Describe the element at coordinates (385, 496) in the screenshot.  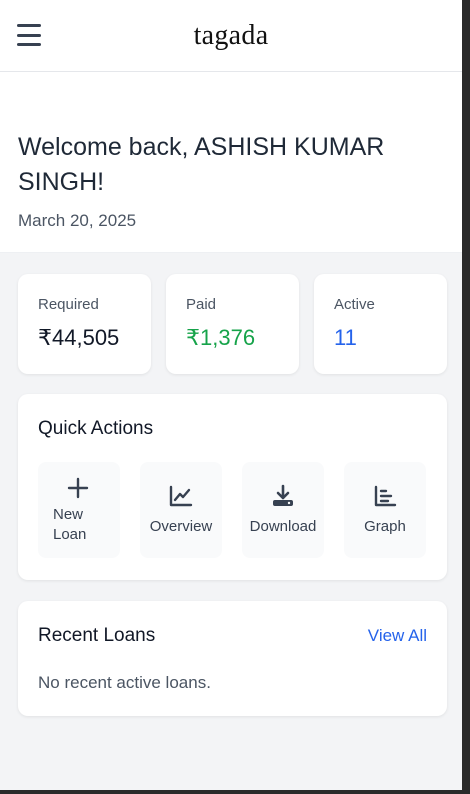
I see `bar-chart-icon` at that location.